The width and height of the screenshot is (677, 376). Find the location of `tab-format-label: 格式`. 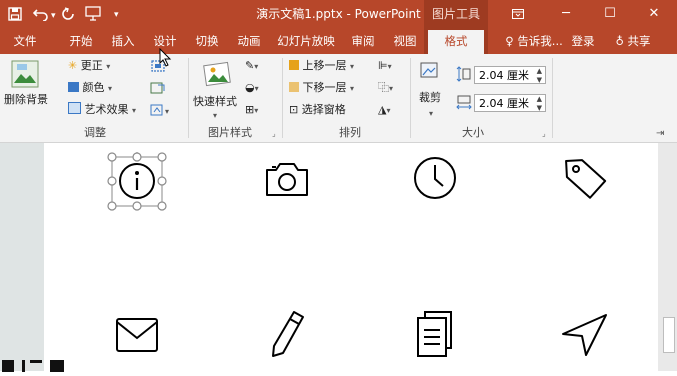

tab-format-label: 格式 is located at coordinates (456, 42).